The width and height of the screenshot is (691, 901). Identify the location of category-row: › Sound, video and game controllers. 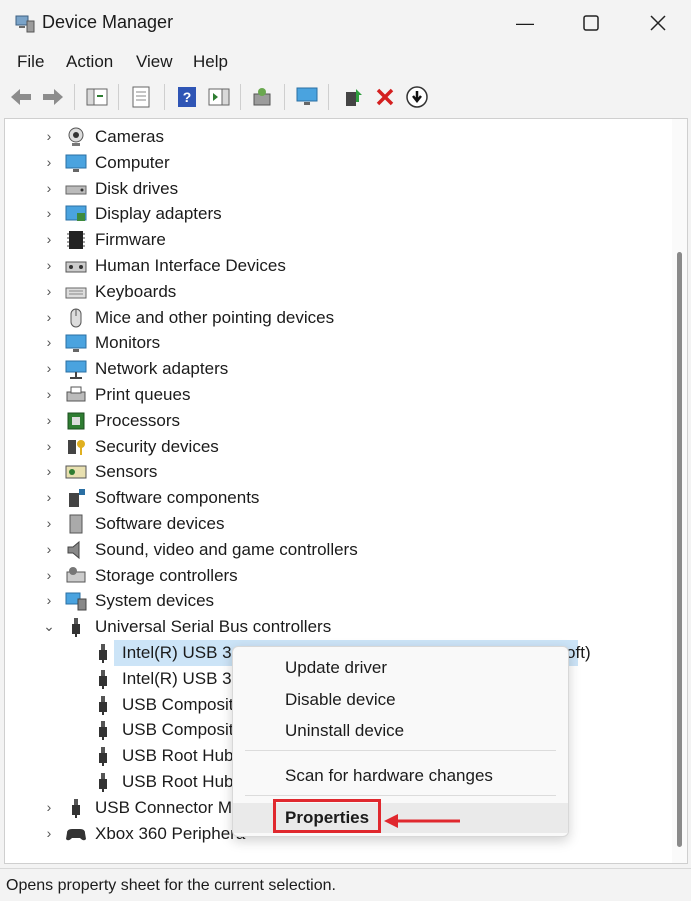
(335, 550).